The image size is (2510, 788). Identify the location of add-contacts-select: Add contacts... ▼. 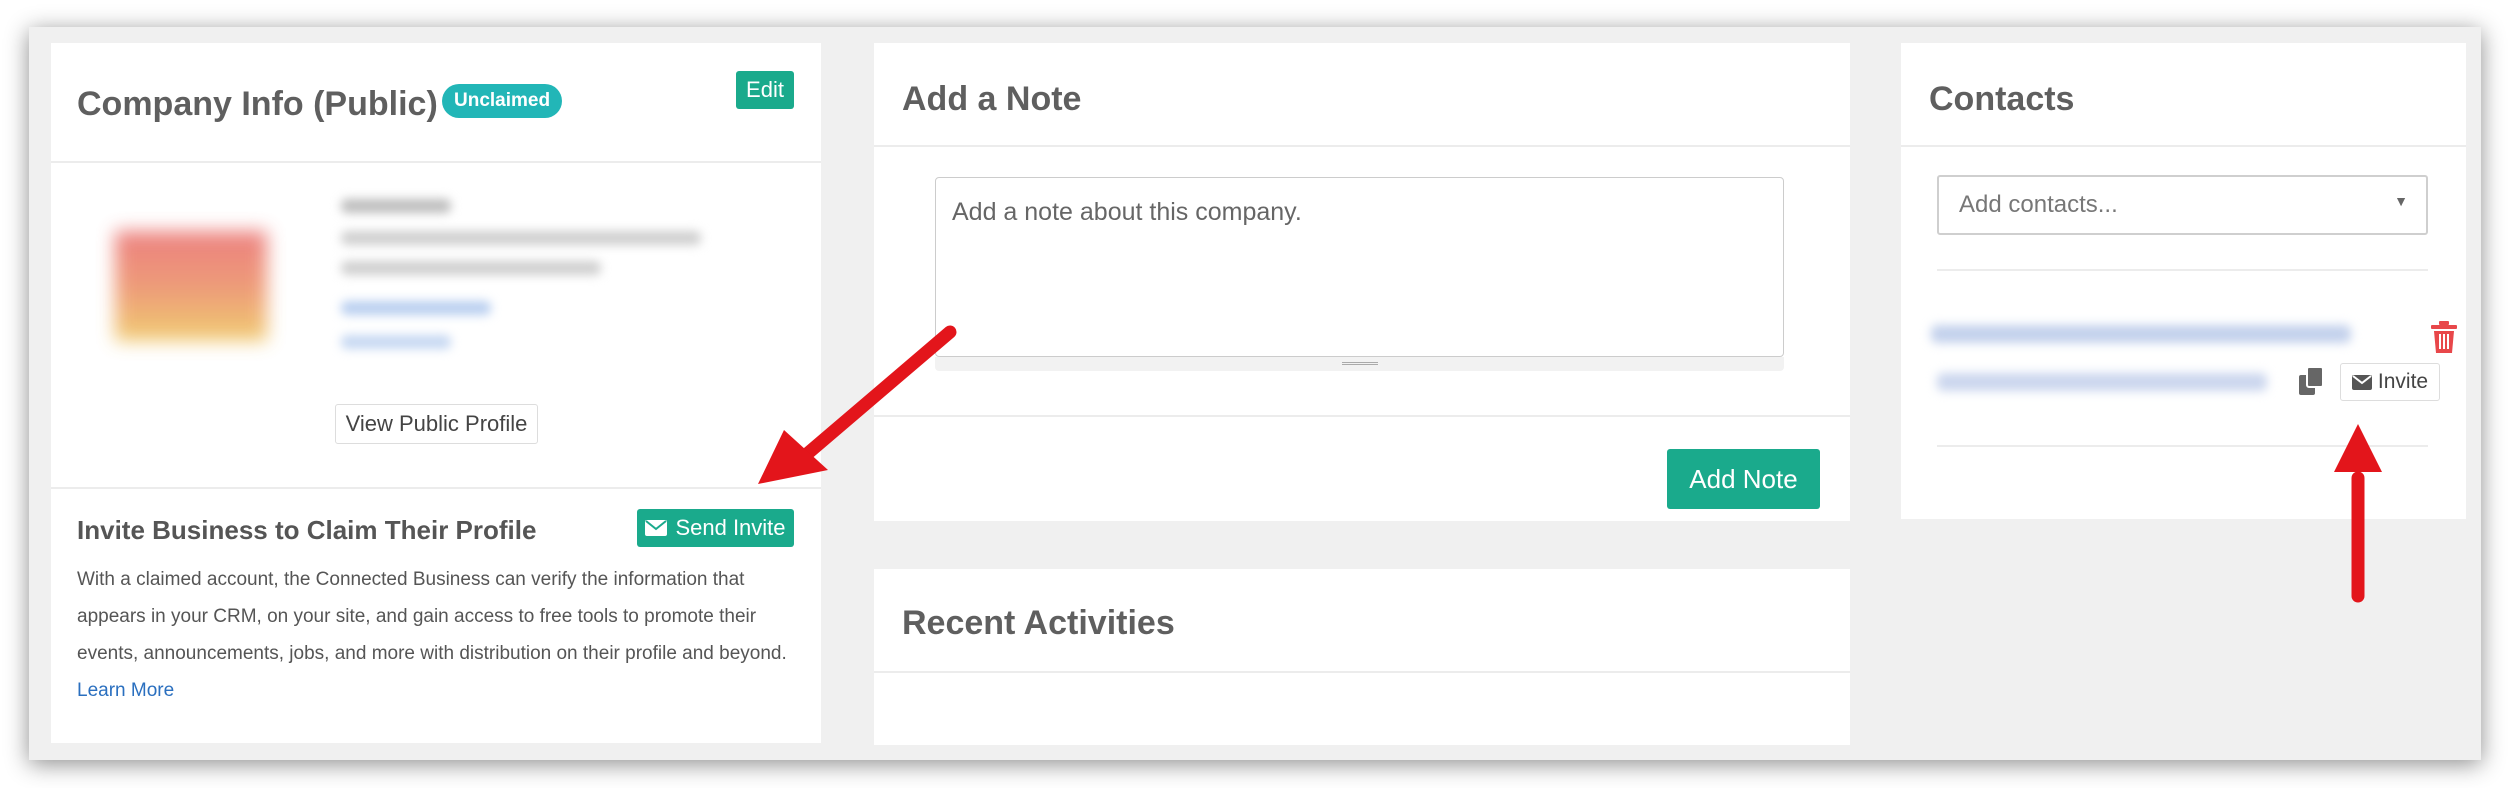
(2182, 205).